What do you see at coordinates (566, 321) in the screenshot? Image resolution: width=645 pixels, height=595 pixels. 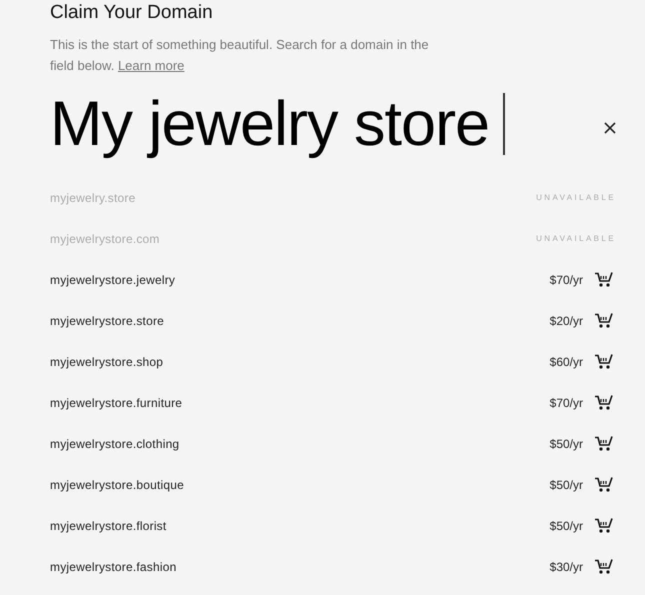 I see `price-text: $20/yr` at bounding box center [566, 321].